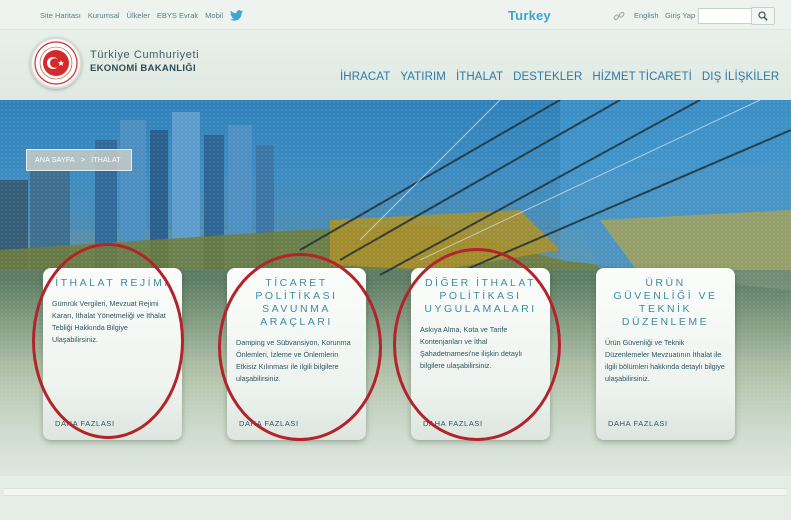 Image resolution: width=791 pixels, height=520 pixels. I want to click on card-title: ÜRÜN GÜVENLİĞİ VE TEKNİK DÜZENLEME, so click(665, 302).